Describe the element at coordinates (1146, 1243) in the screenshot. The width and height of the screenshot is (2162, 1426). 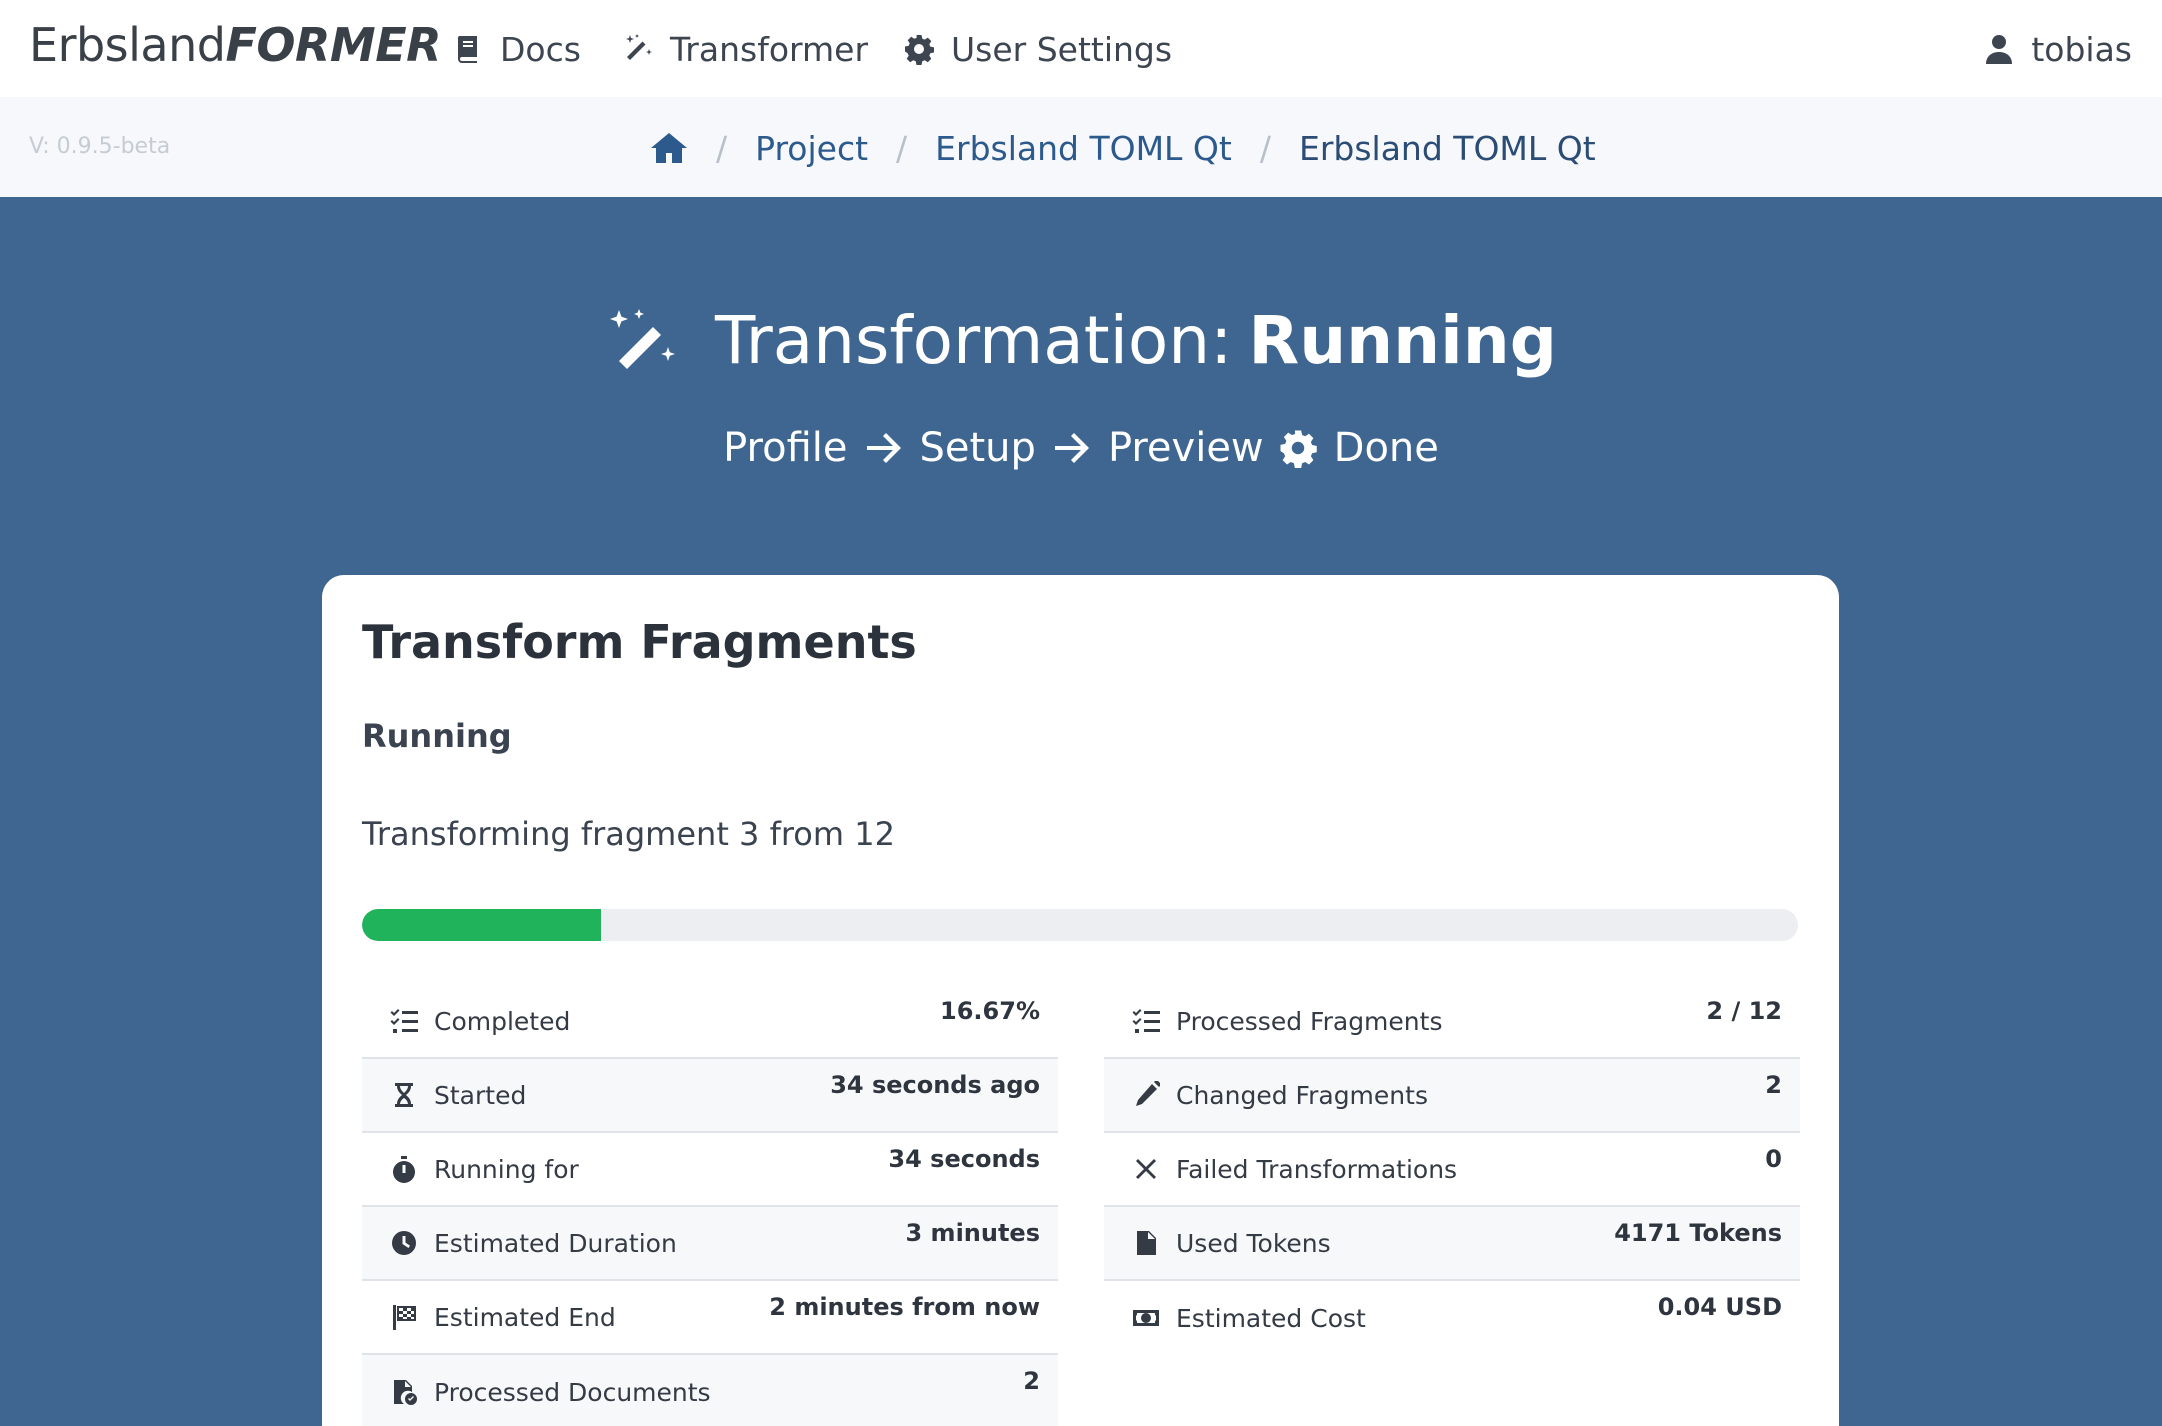
I see `file-icon` at that location.